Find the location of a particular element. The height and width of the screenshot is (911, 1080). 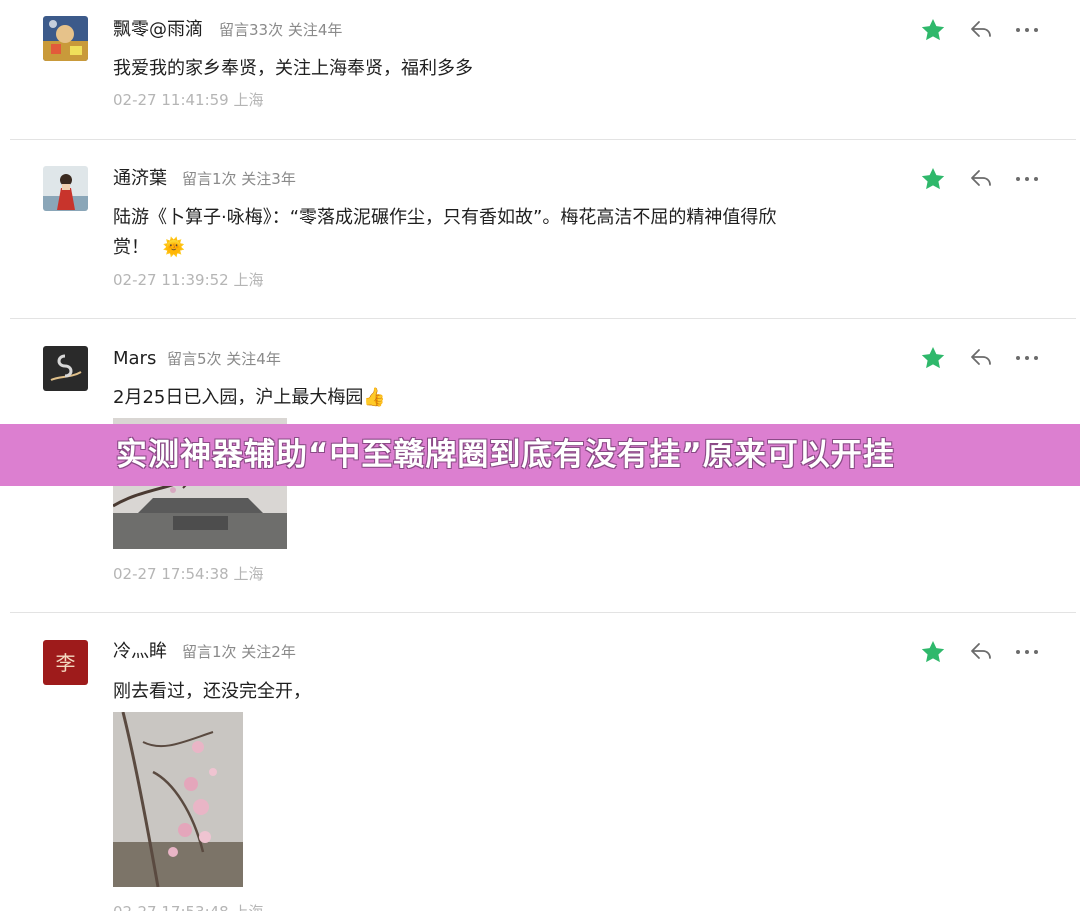

comment-time: 02-27 11:39:52 上海 is located at coordinates (188, 280).